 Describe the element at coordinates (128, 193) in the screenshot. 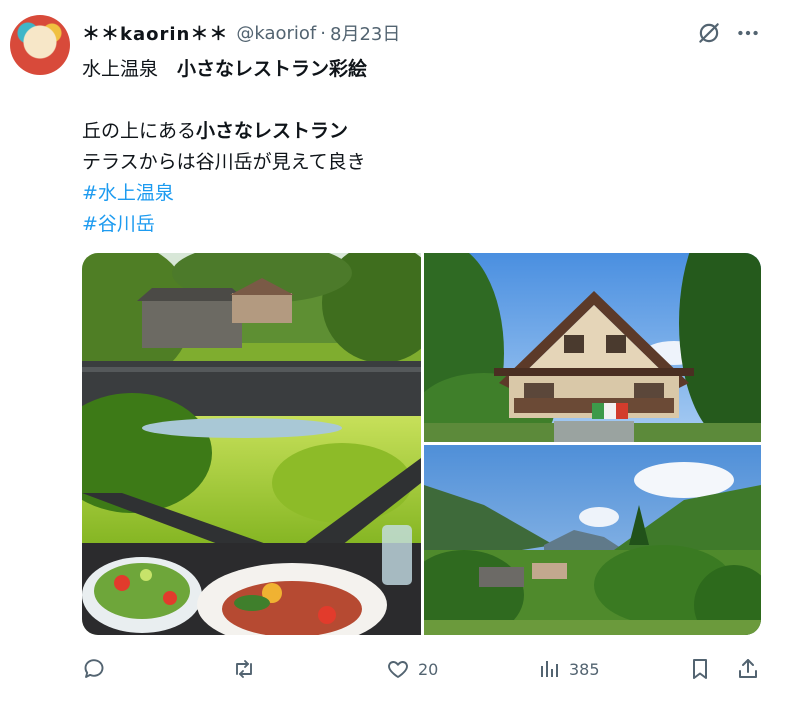

I see `hashtag-link: #水上温泉` at that location.